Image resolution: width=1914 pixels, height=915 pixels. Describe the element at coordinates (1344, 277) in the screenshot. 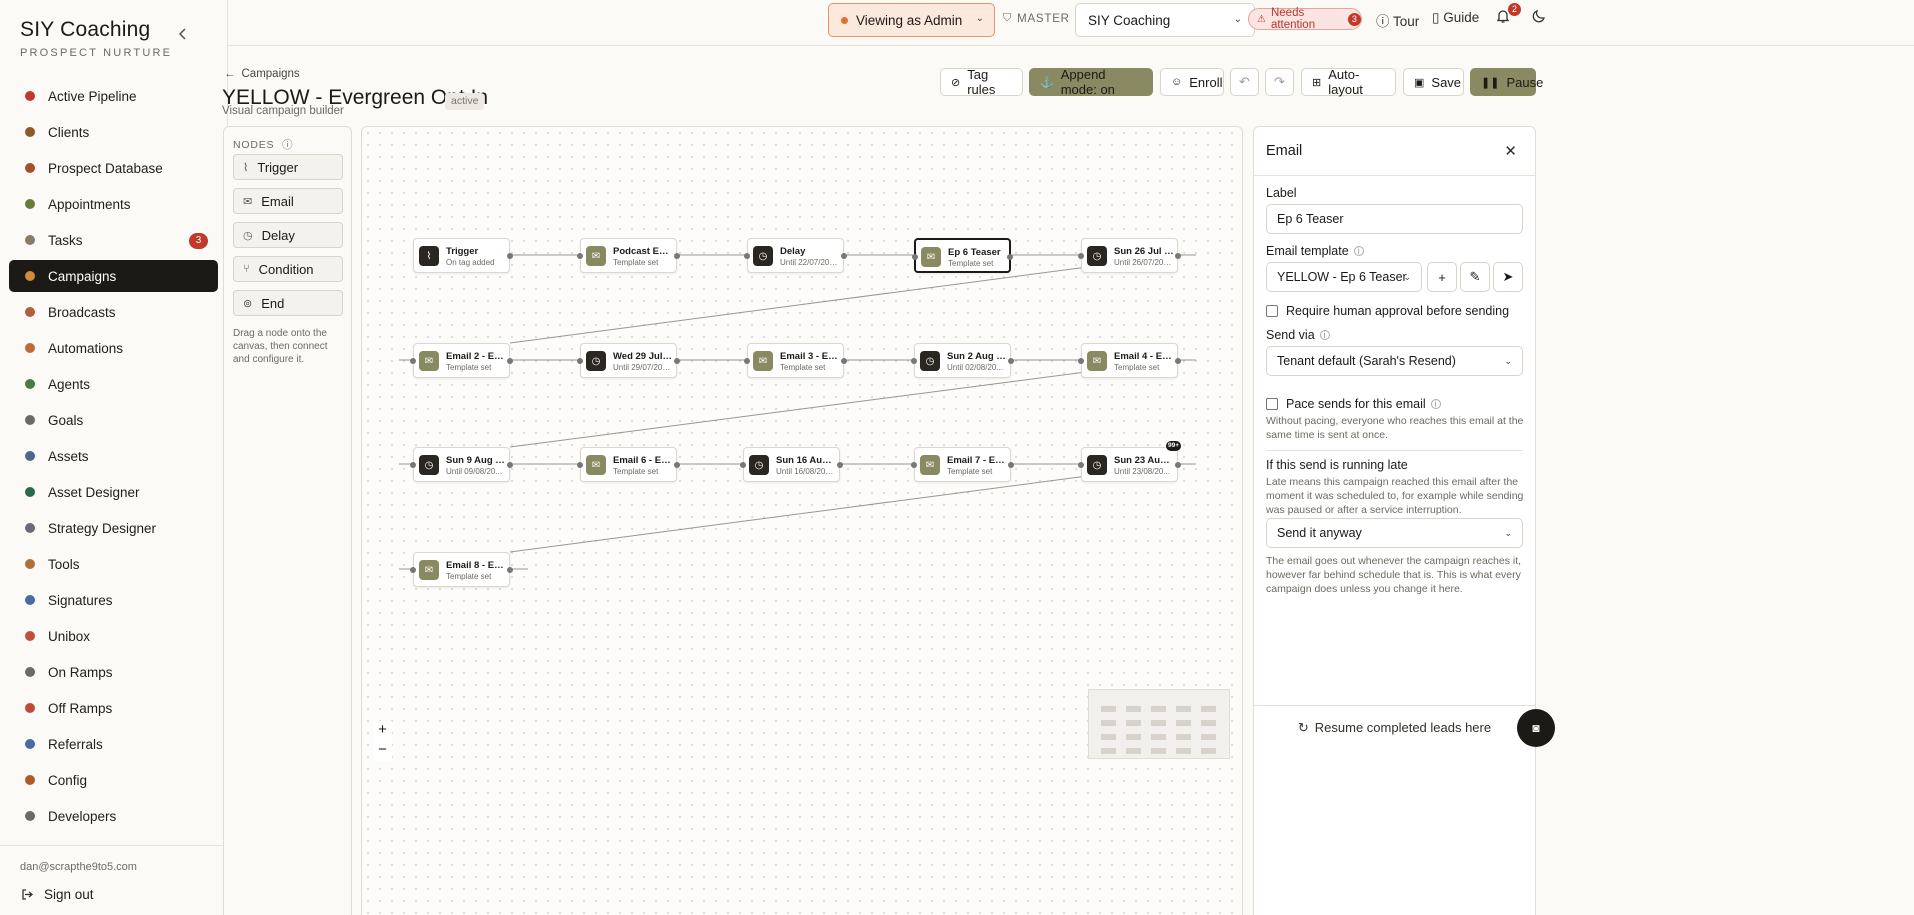

I see `email-template-select: YELLOW - Ep 6 Teaser ⌄` at that location.